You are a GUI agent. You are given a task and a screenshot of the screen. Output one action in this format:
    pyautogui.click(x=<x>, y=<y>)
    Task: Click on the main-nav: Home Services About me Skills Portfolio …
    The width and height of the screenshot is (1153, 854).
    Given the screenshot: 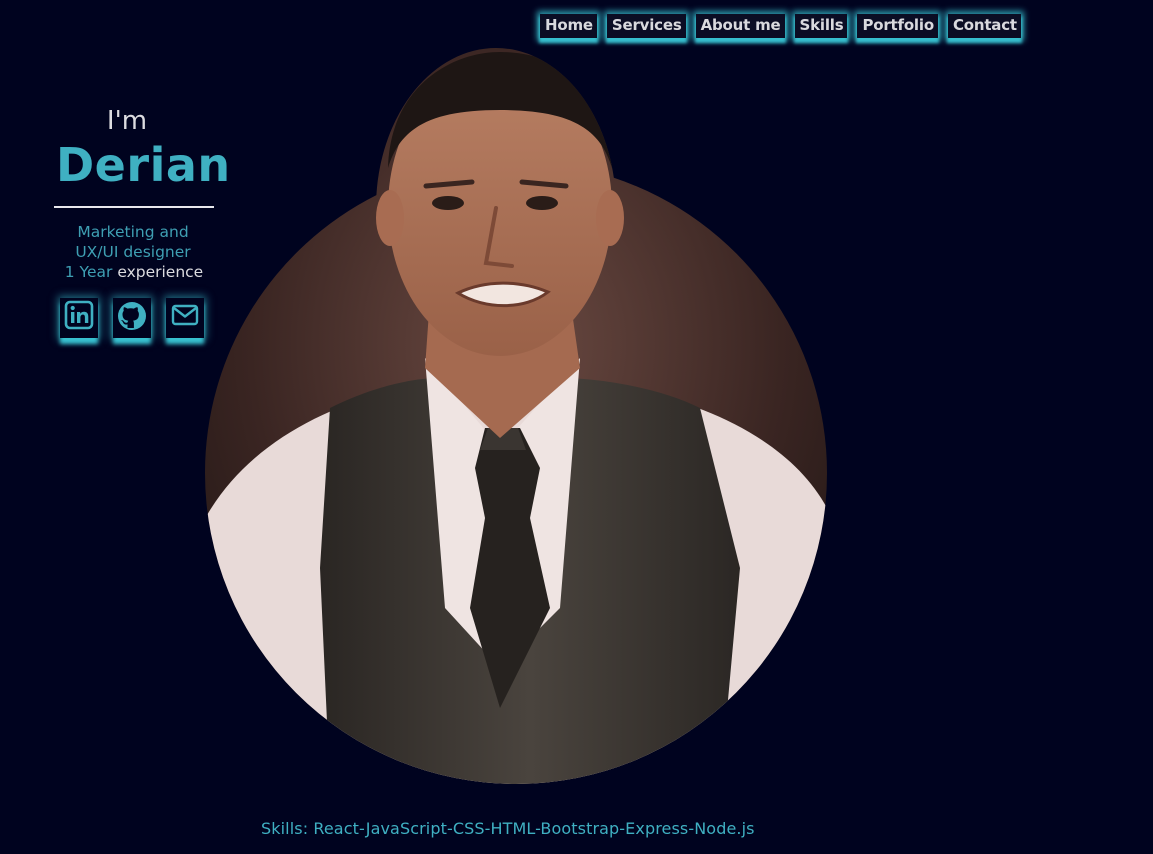 What is the action you would take?
    pyautogui.click(x=785, y=26)
    